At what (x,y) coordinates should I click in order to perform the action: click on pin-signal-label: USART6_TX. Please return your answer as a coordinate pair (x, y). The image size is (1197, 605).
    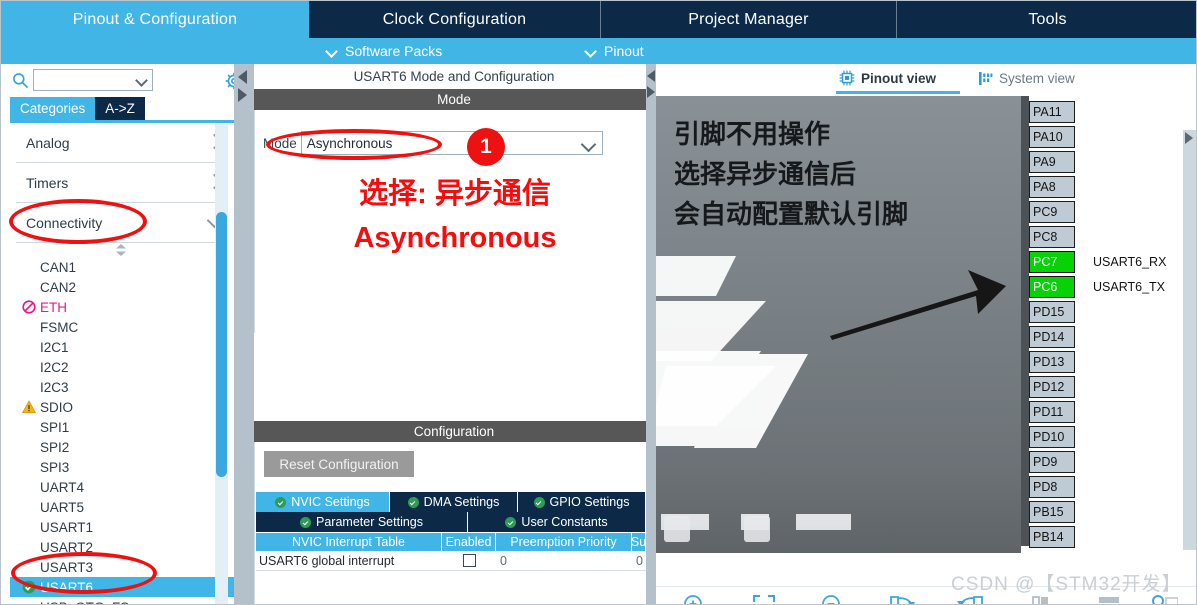
    Looking at the image, I should click on (1129, 287).